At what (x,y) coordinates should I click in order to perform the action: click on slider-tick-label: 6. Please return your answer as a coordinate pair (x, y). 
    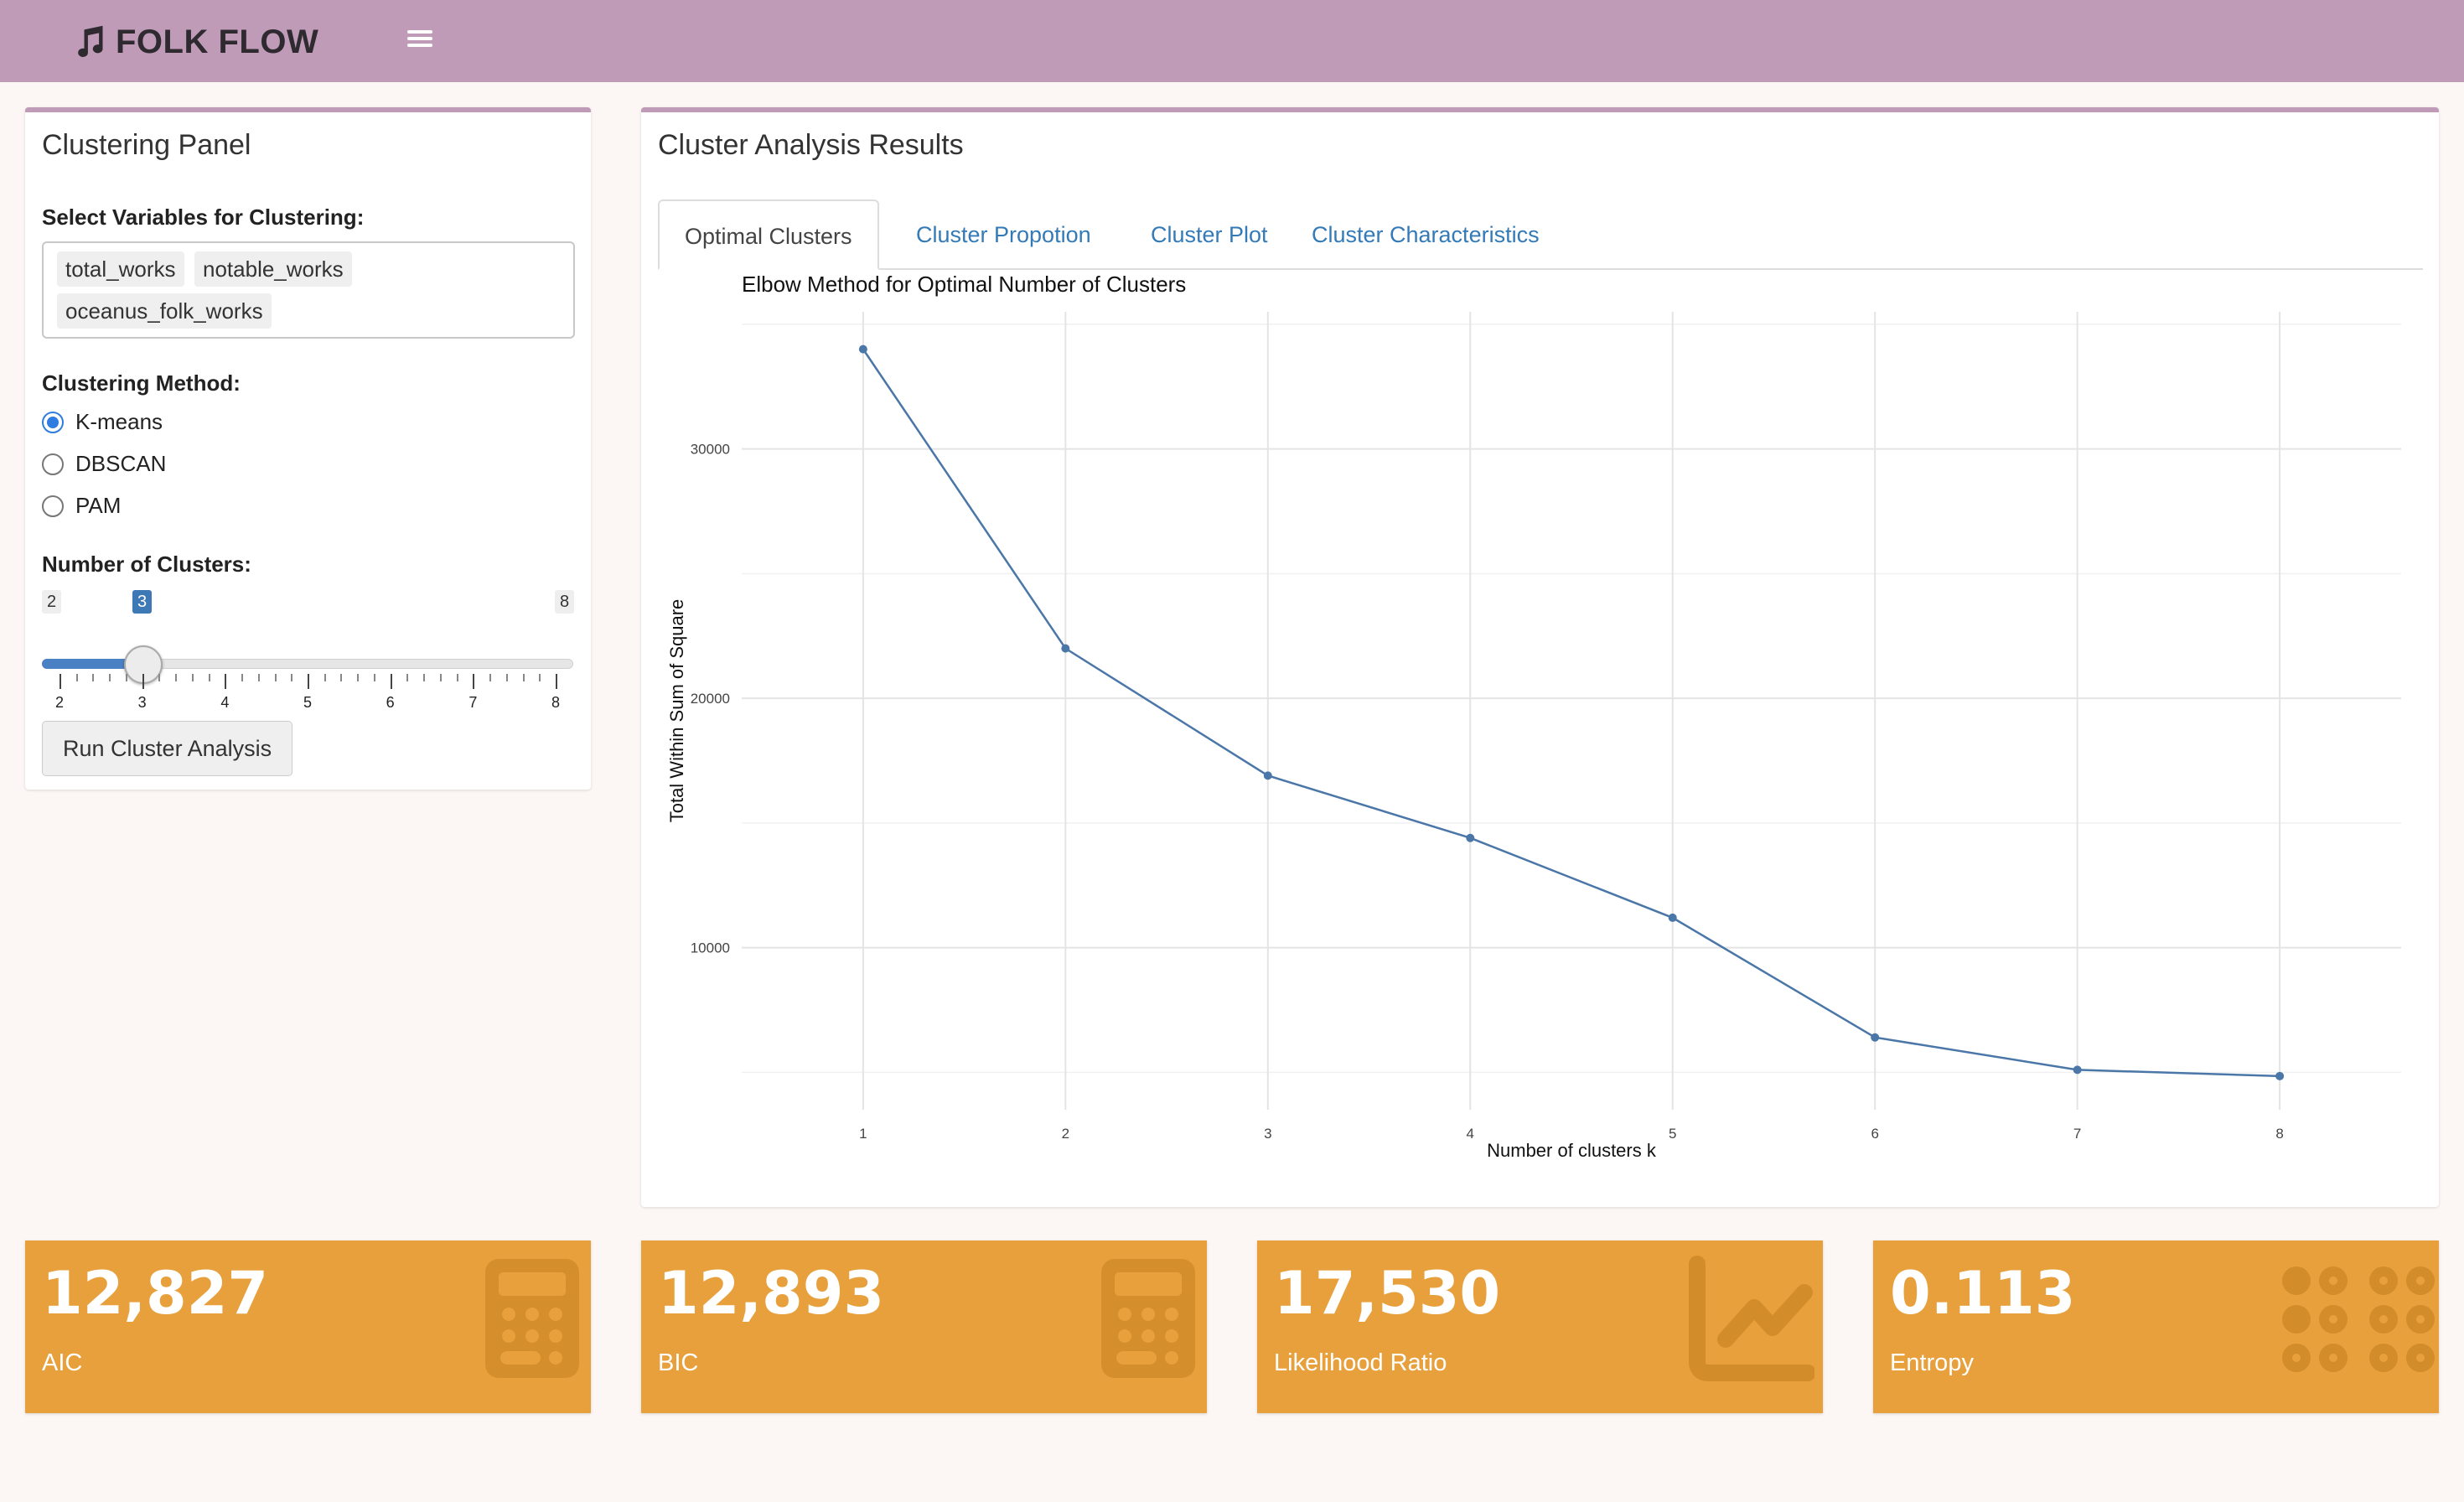
    Looking at the image, I should click on (390, 703).